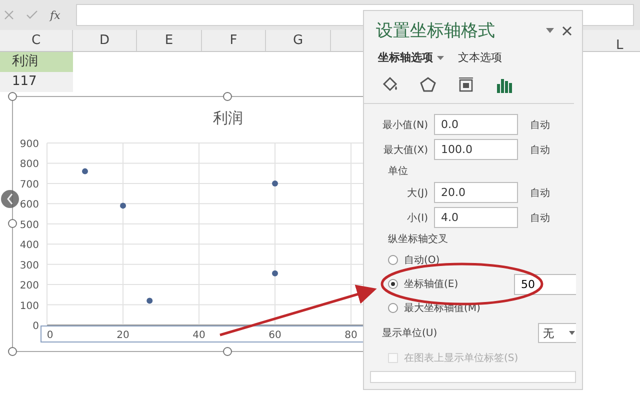 The width and height of the screenshot is (640, 405). I want to click on insert-function-button: fx, so click(55, 15).